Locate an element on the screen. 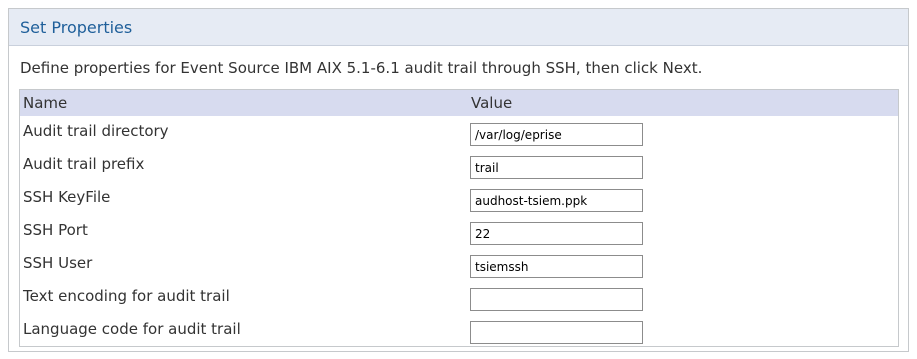 The image size is (917, 359). ssh-port-input is located at coordinates (556, 233).